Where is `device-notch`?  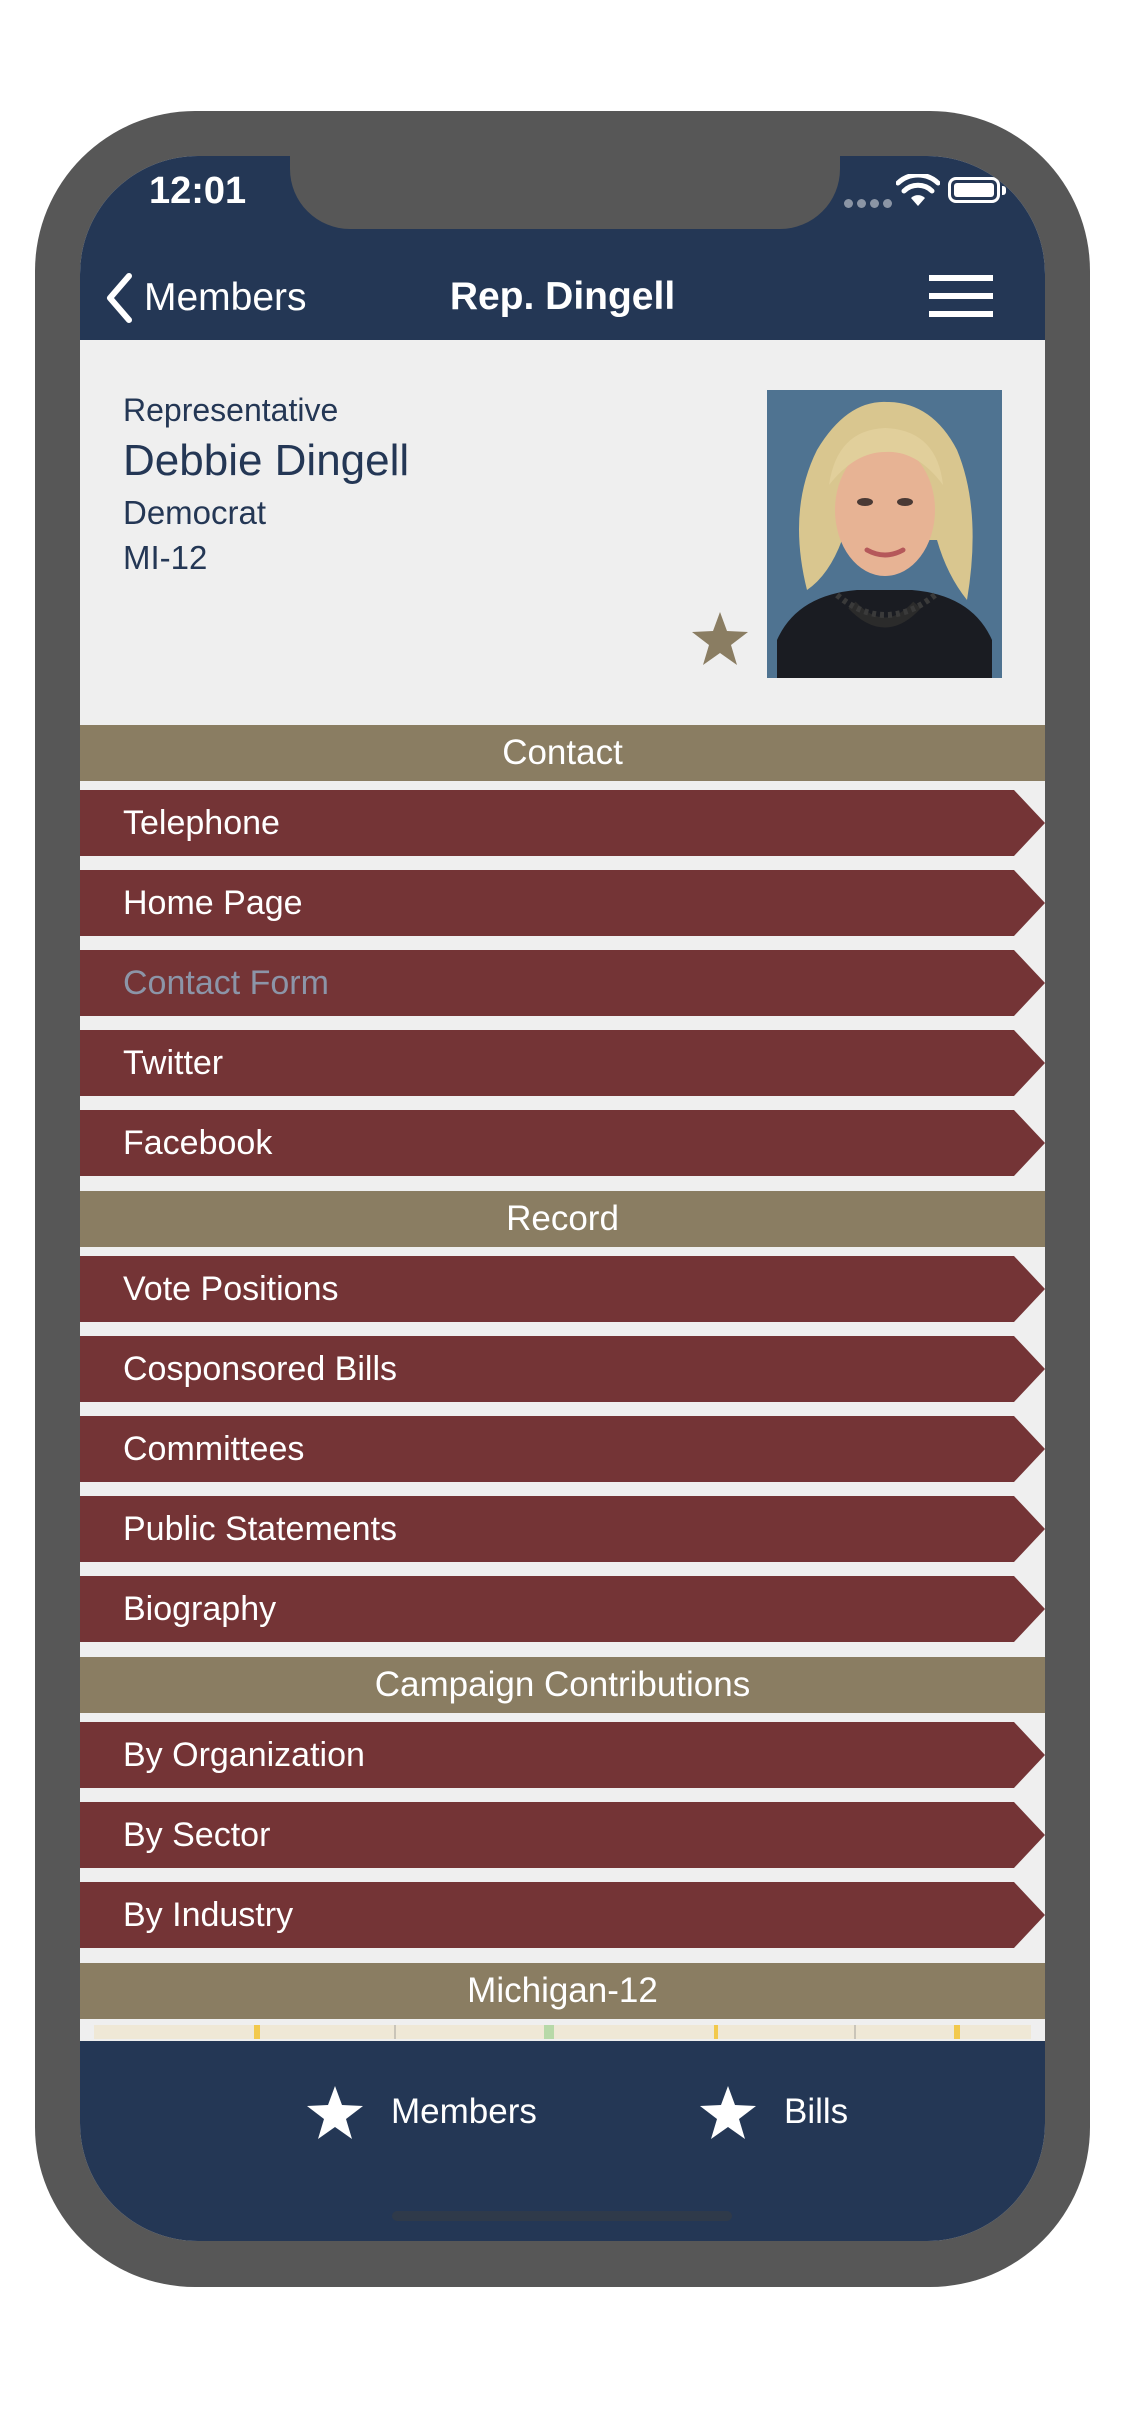
device-notch is located at coordinates (565, 192).